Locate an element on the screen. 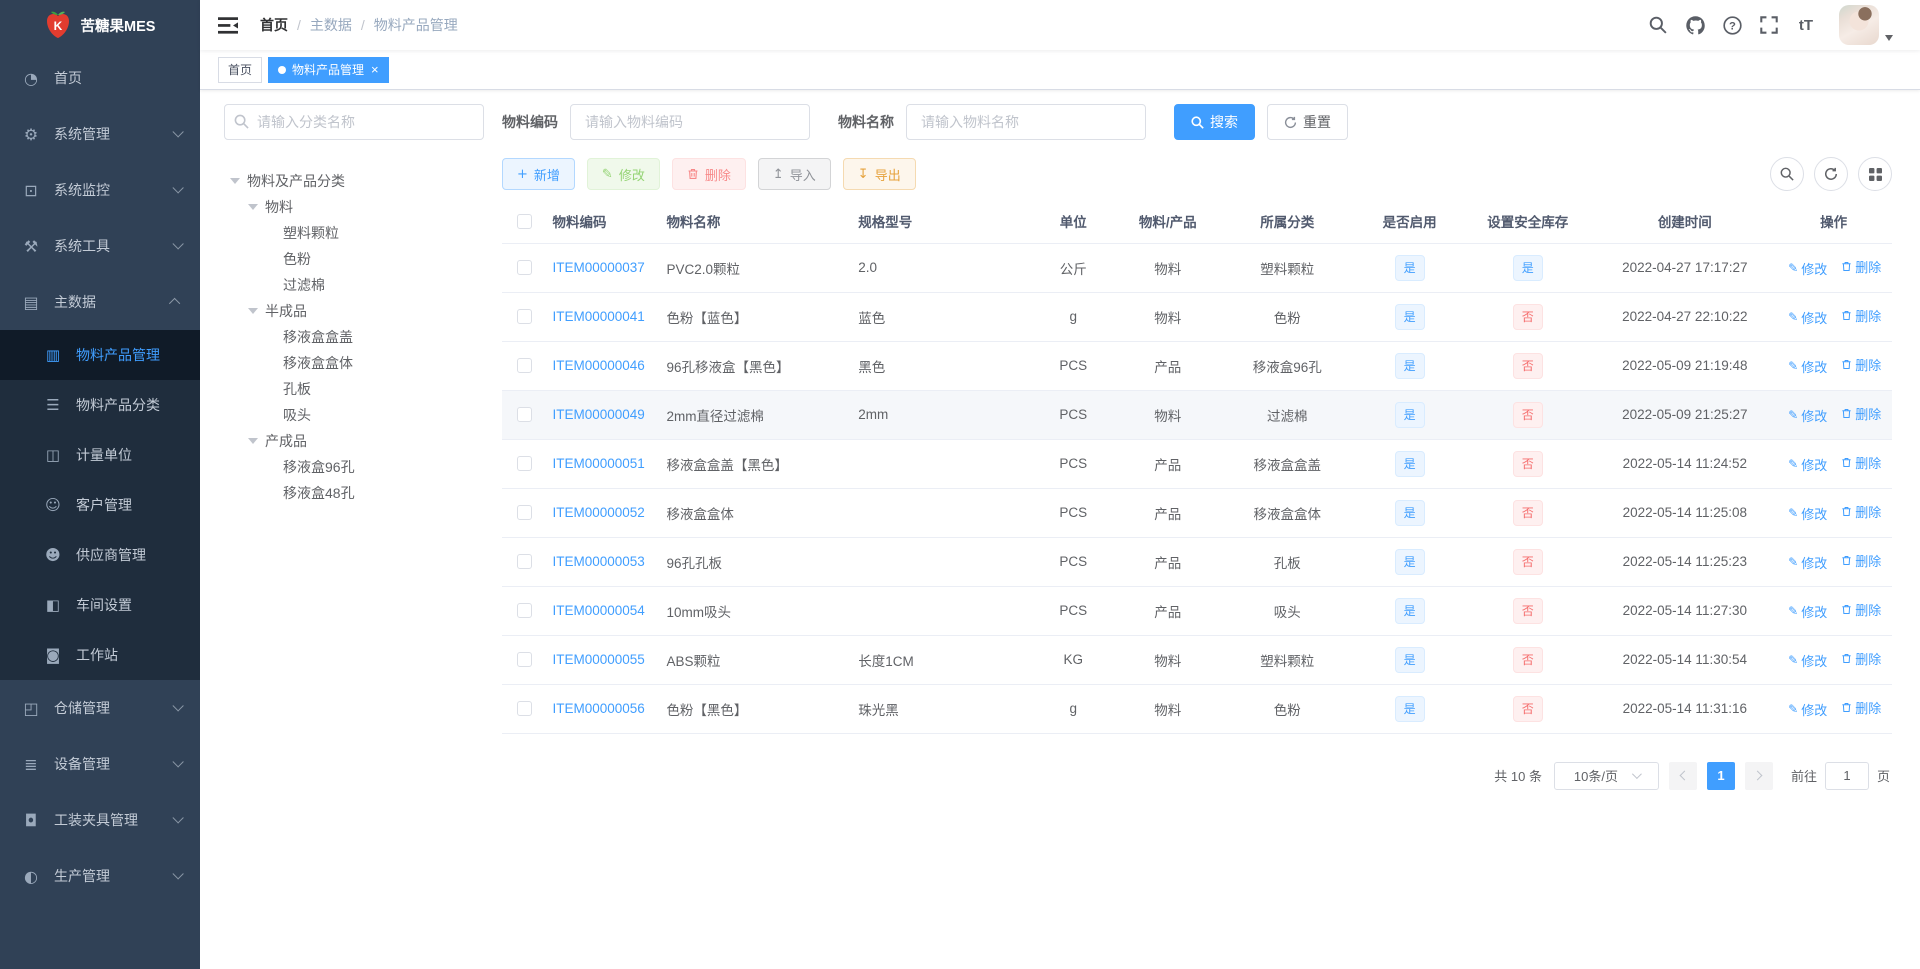  tree-node: 过滤棉 is located at coordinates (354, 285).